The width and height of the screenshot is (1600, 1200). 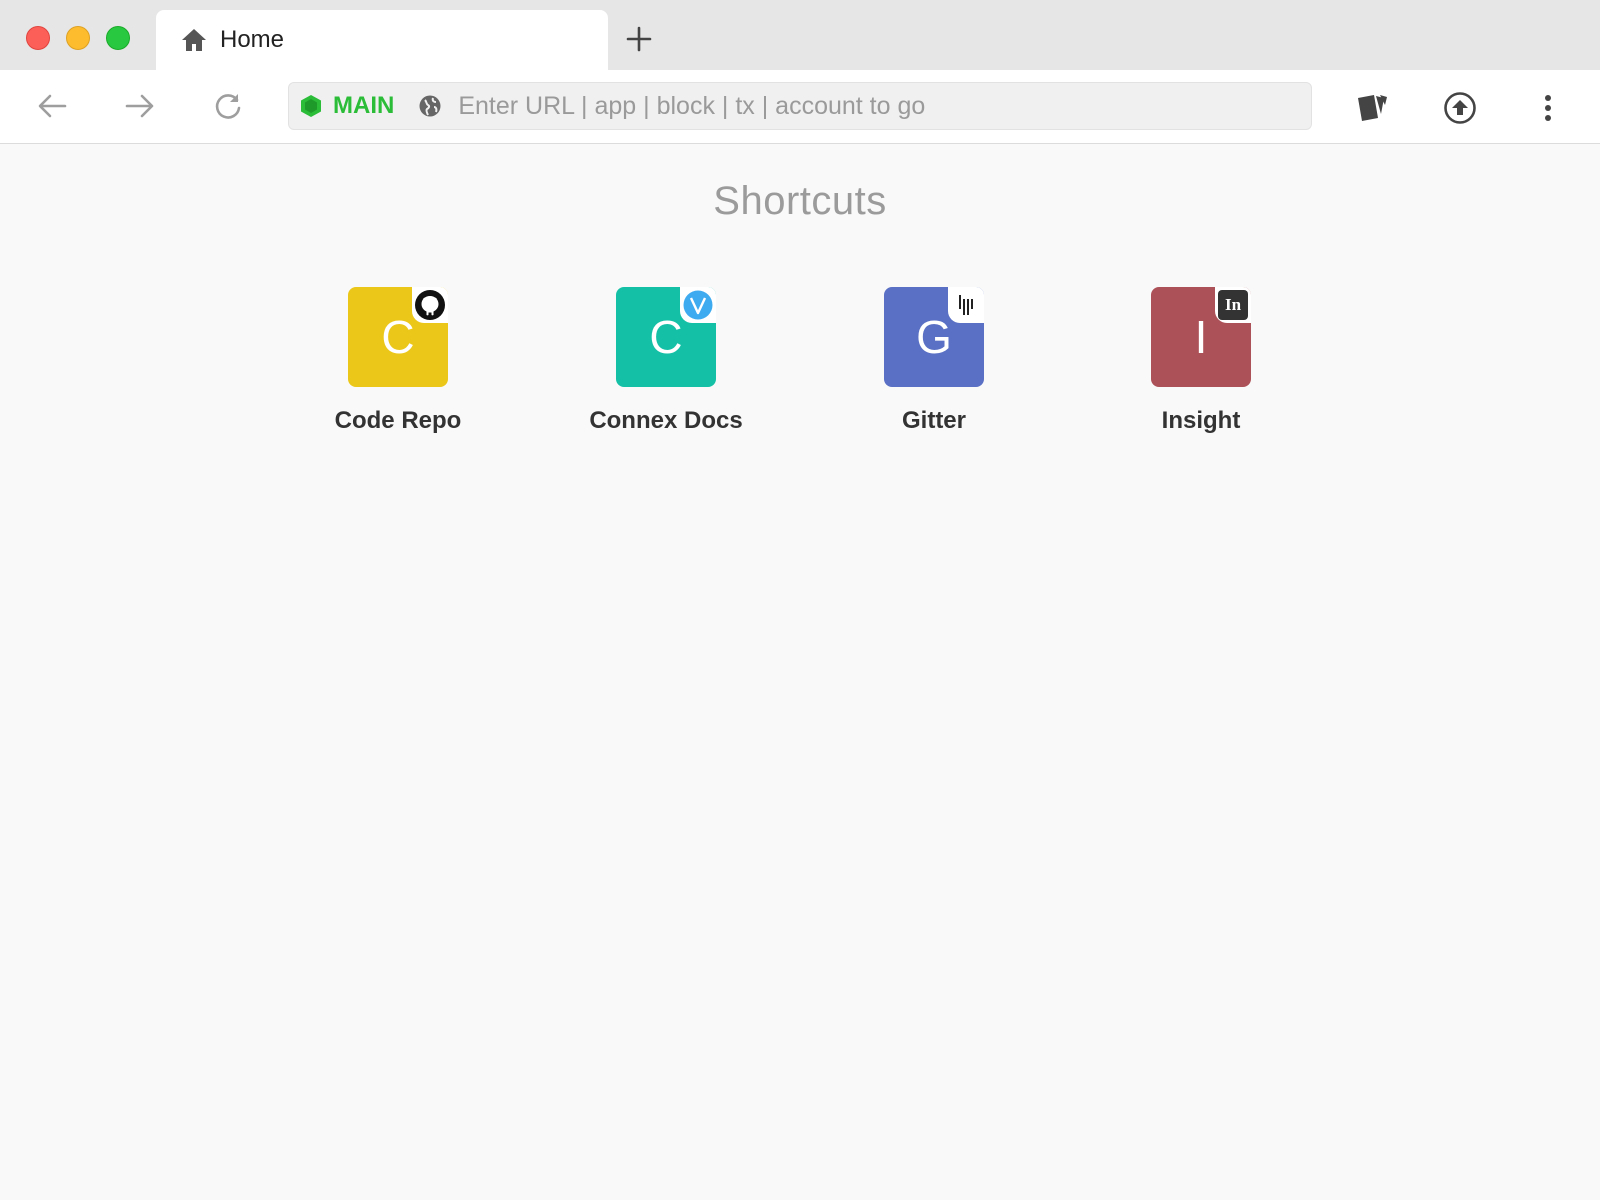 I want to click on shortcut-gitter: G Gitter, so click(x=934, y=367).